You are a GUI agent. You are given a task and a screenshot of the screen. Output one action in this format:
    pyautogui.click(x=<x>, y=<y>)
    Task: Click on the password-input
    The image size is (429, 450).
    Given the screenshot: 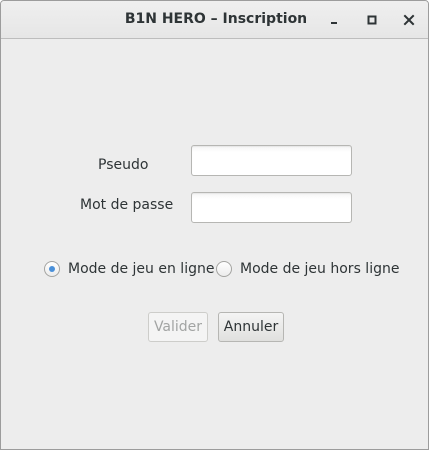 What is the action you would take?
    pyautogui.click(x=271, y=207)
    